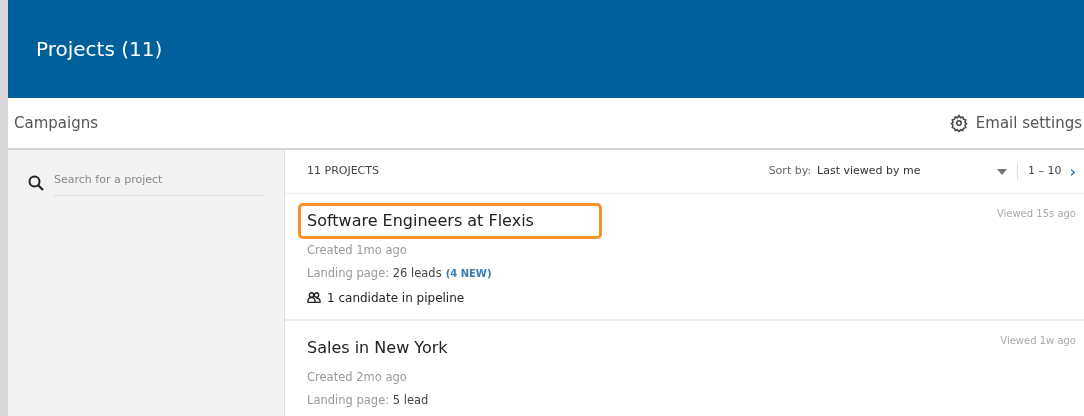 This screenshot has width=1084, height=416. I want to click on people-icon, so click(314, 297).